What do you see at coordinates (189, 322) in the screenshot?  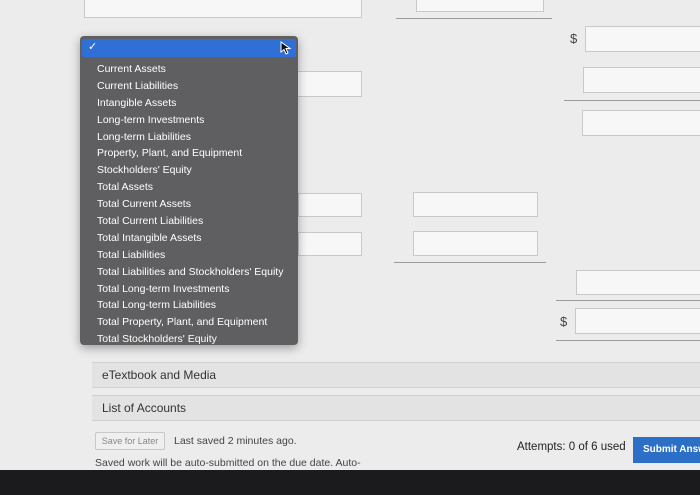 I see `dropdown-option: Total Property, Plant, and Equipment` at bounding box center [189, 322].